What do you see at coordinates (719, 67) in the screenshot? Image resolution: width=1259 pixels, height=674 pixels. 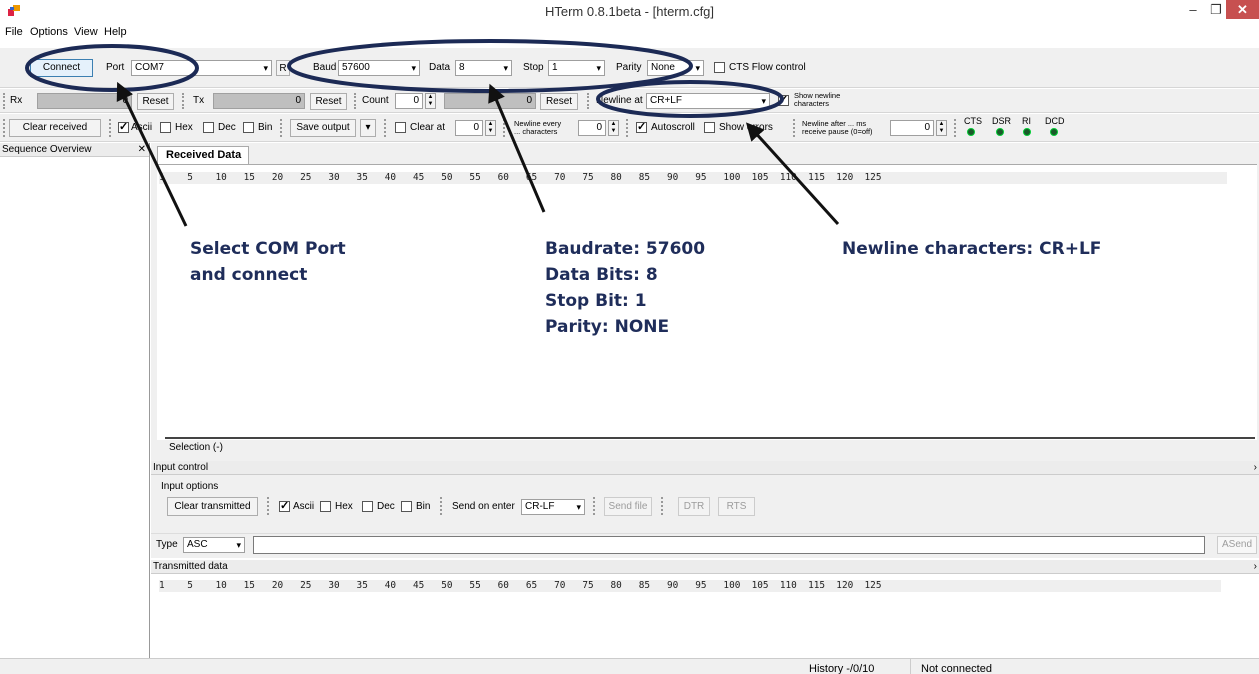 I see `cts-flow-checkbox` at bounding box center [719, 67].